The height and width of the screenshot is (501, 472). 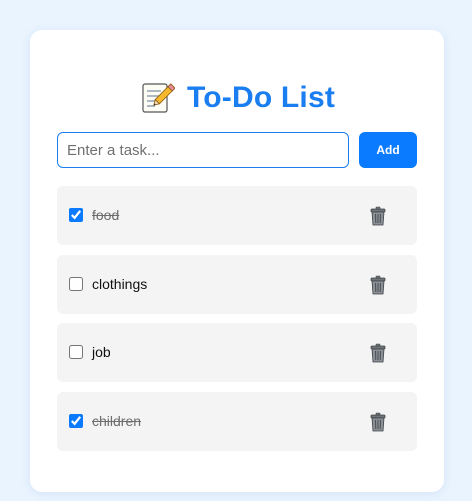 What do you see at coordinates (237, 352) in the screenshot?
I see `task-item-job: job` at bounding box center [237, 352].